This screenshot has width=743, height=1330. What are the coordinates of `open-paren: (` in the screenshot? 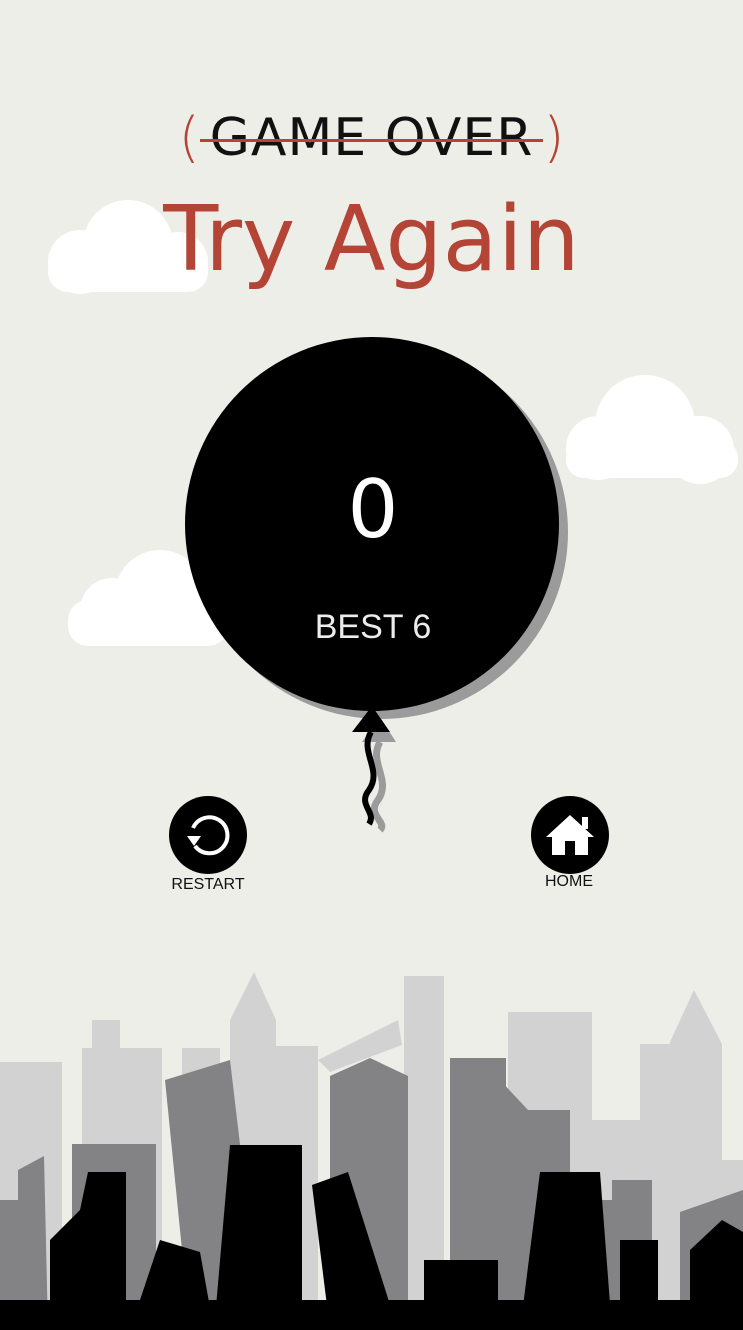 It's located at (189, 137).